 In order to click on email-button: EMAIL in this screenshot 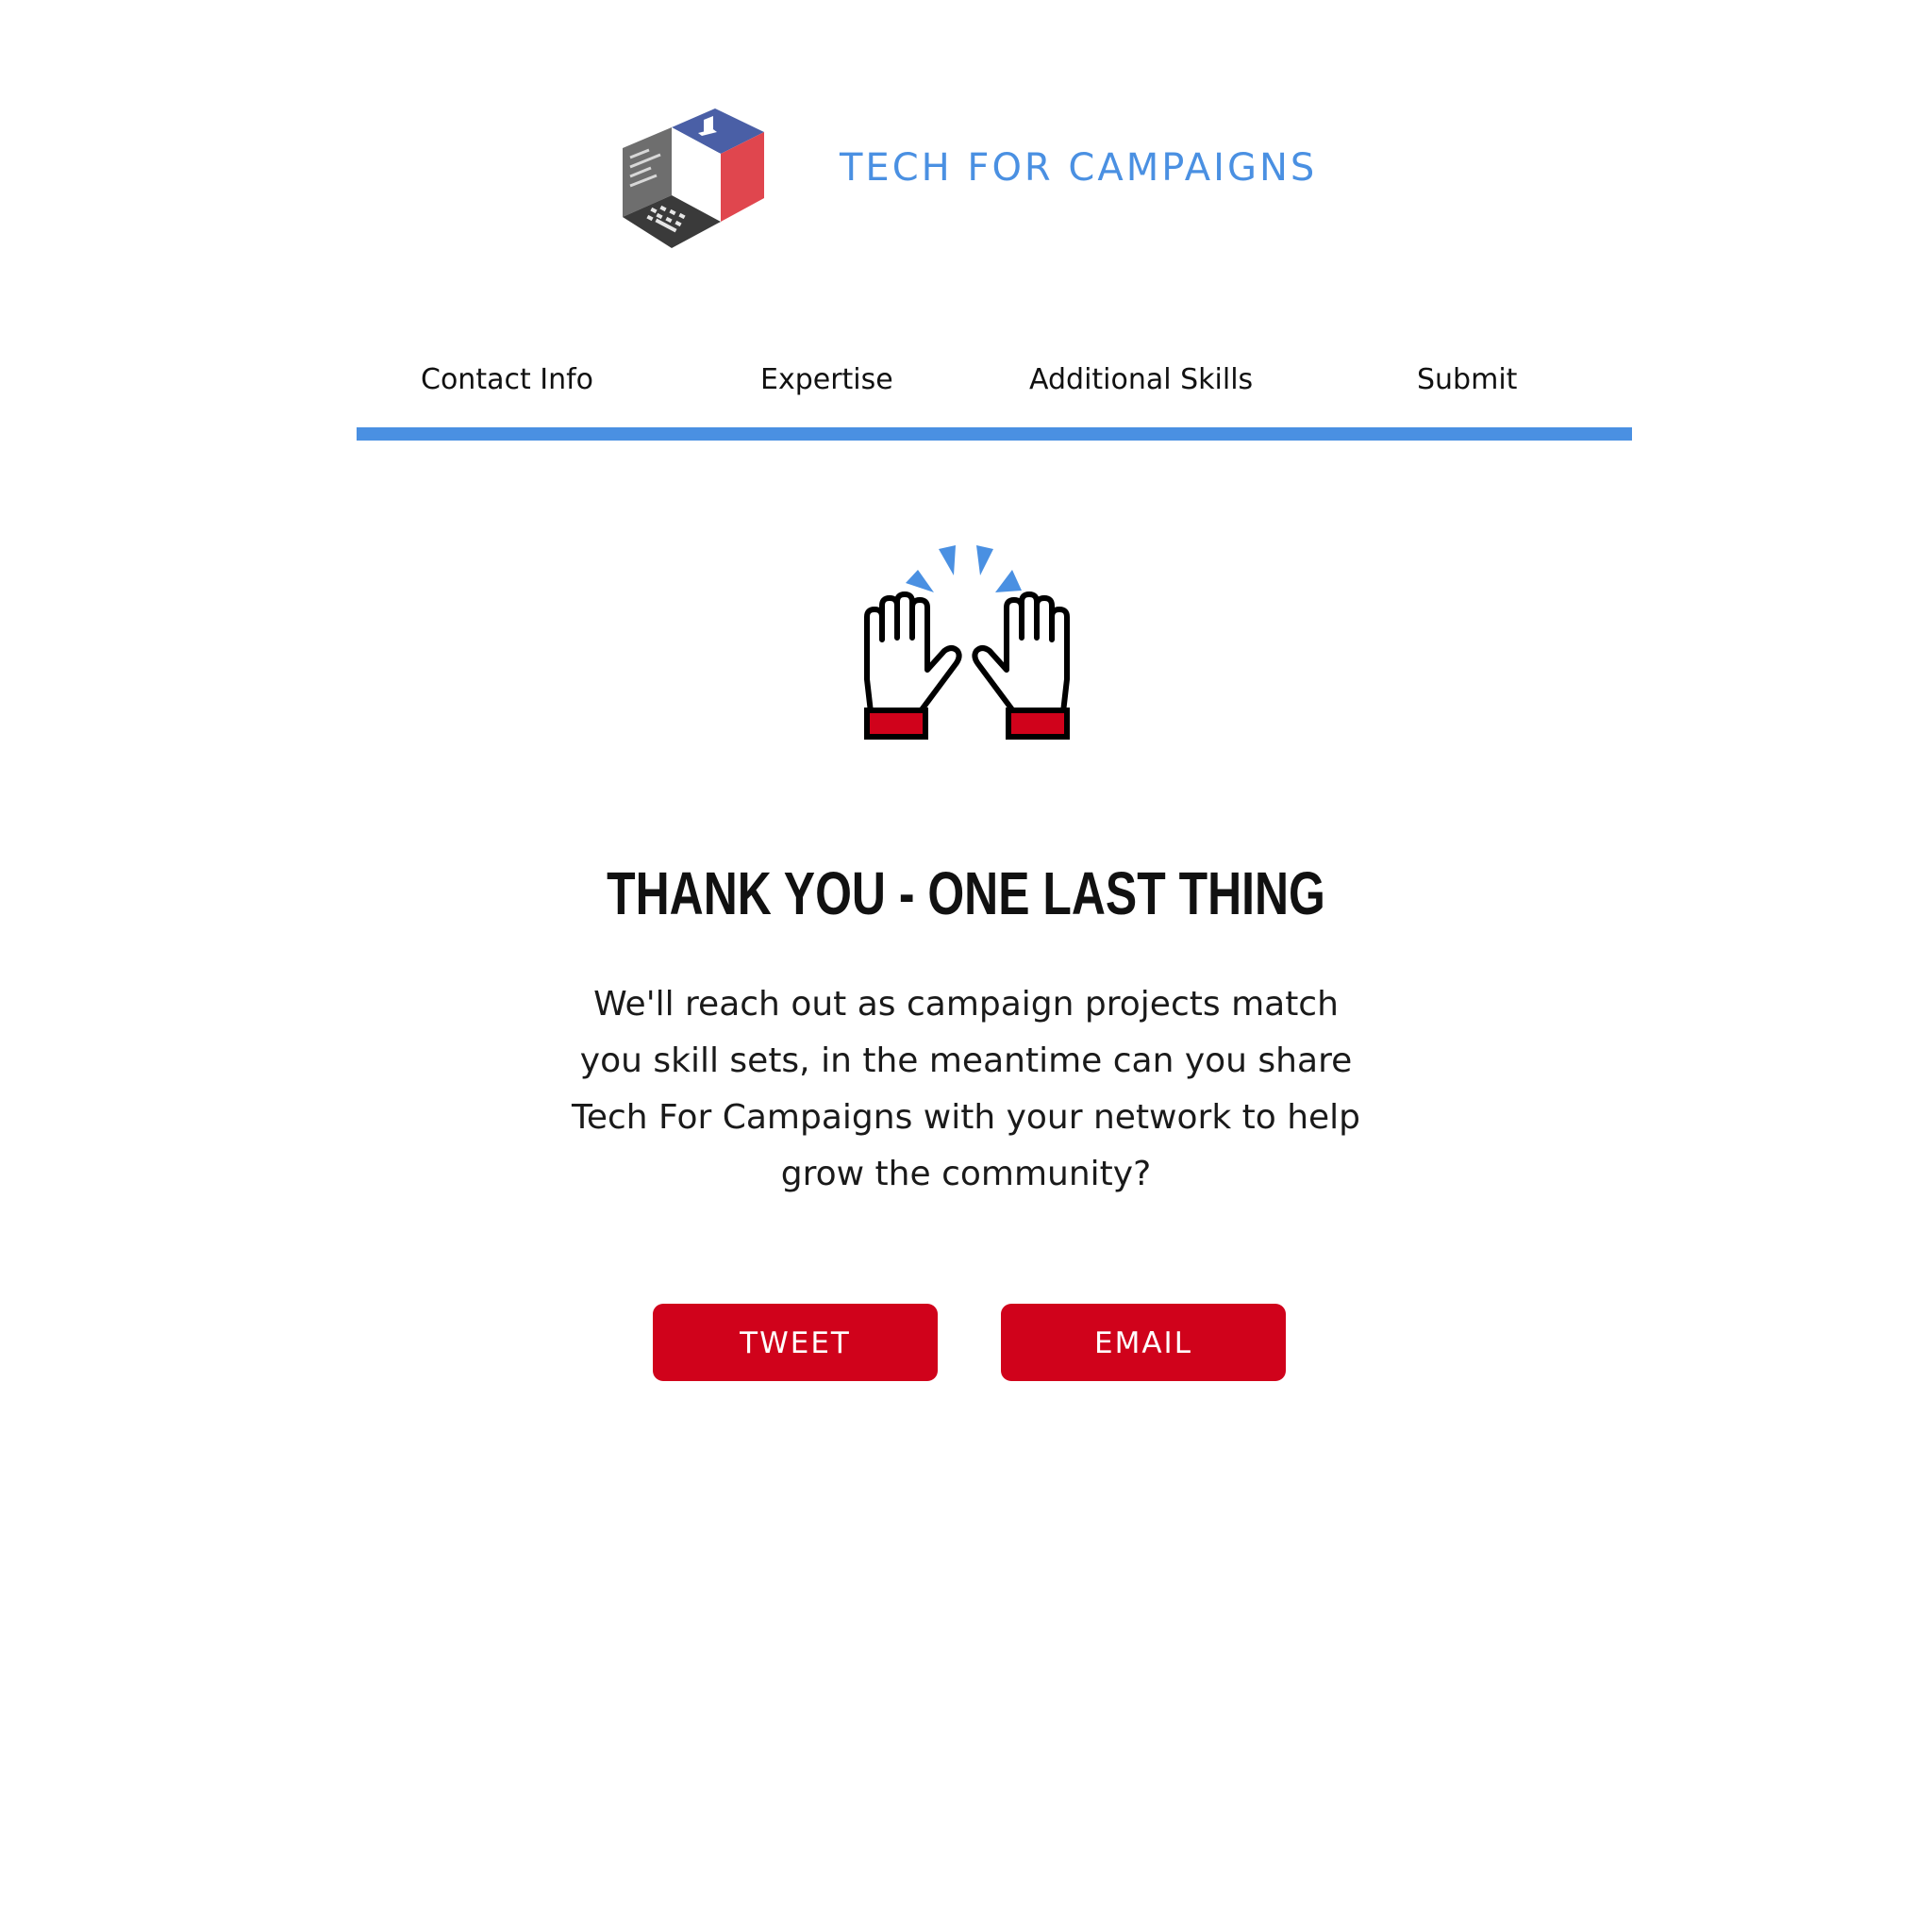, I will do `click(1143, 1343)`.